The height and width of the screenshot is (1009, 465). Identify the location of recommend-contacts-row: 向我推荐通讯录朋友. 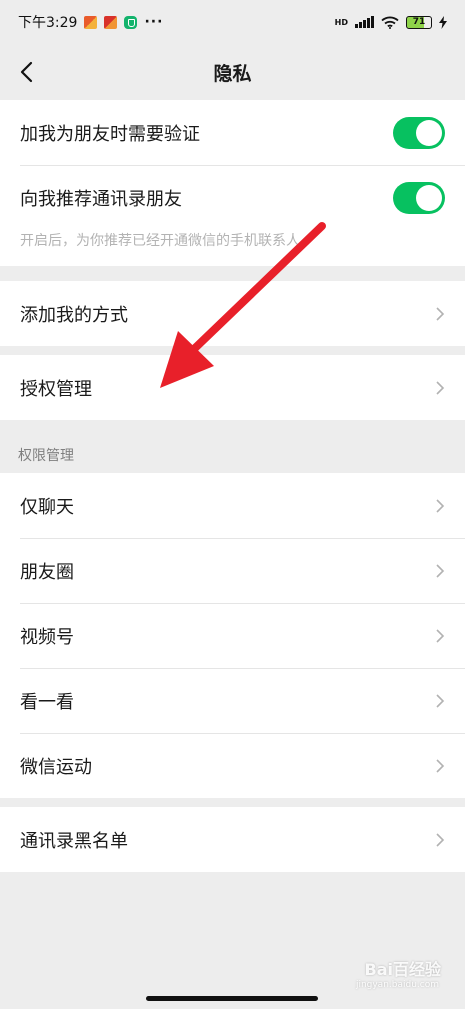
(232, 197).